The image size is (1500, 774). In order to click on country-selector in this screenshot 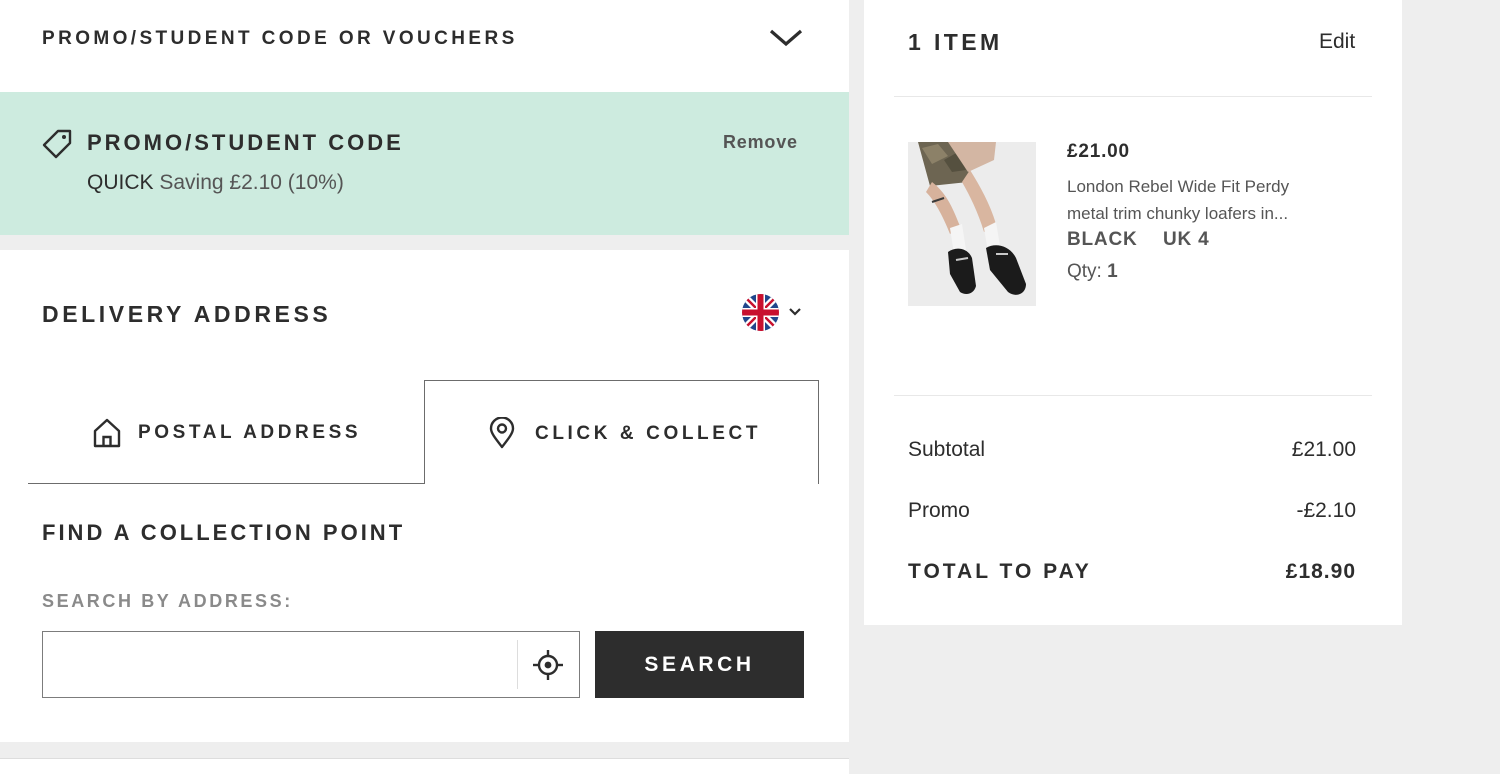, I will do `click(775, 313)`.